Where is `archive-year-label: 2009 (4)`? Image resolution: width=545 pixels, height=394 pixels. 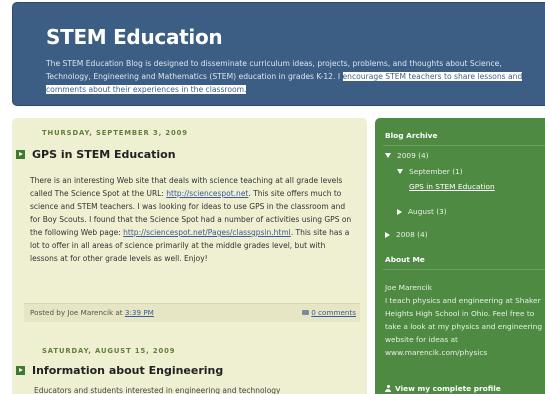 archive-year-label: 2009 (4) is located at coordinates (413, 155).